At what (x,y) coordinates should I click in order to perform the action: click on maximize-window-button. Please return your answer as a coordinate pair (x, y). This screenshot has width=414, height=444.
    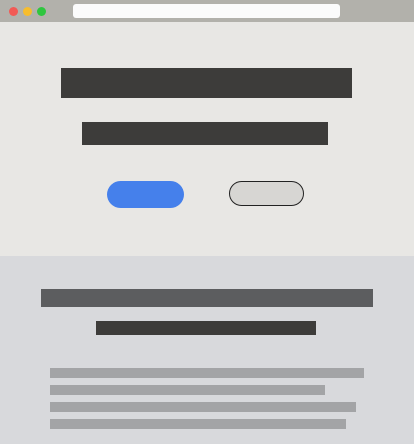
    Looking at the image, I should click on (41, 11).